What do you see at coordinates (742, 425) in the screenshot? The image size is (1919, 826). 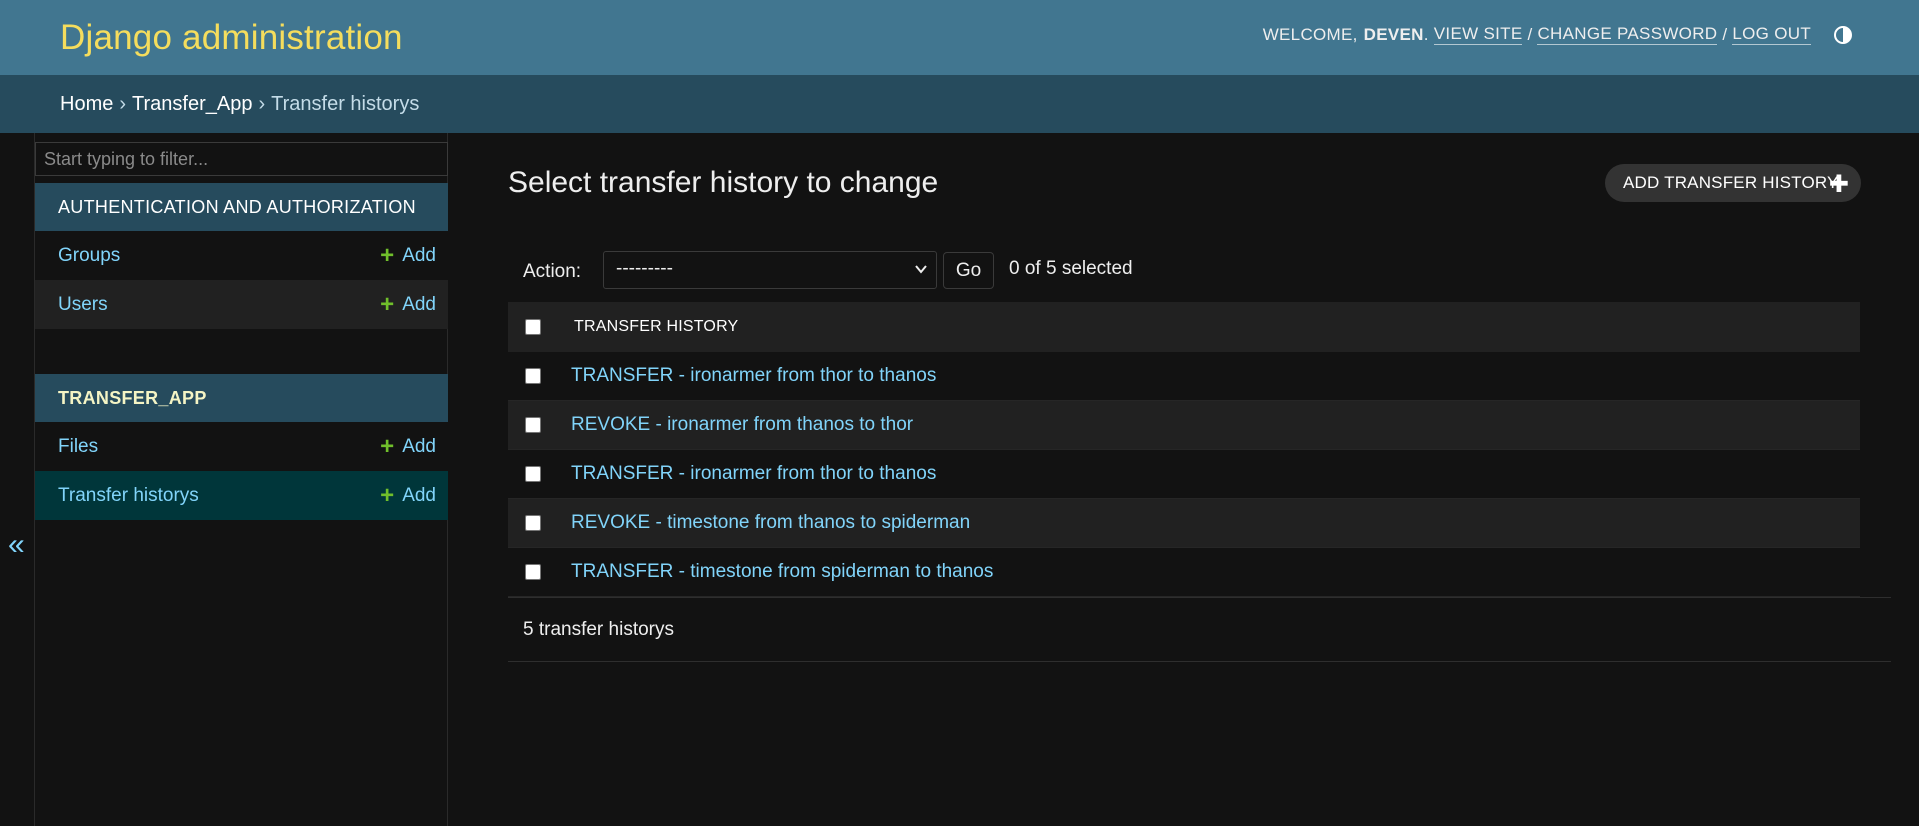 I see `row-link: REVOKE - ironarmer from thanos to thor` at bounding box center [742, 425].